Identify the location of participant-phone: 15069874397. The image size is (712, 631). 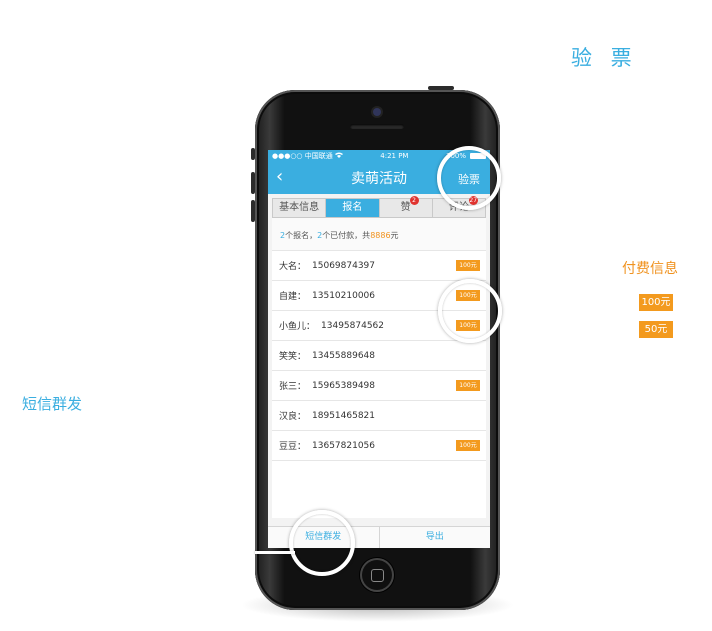
(344, 265).